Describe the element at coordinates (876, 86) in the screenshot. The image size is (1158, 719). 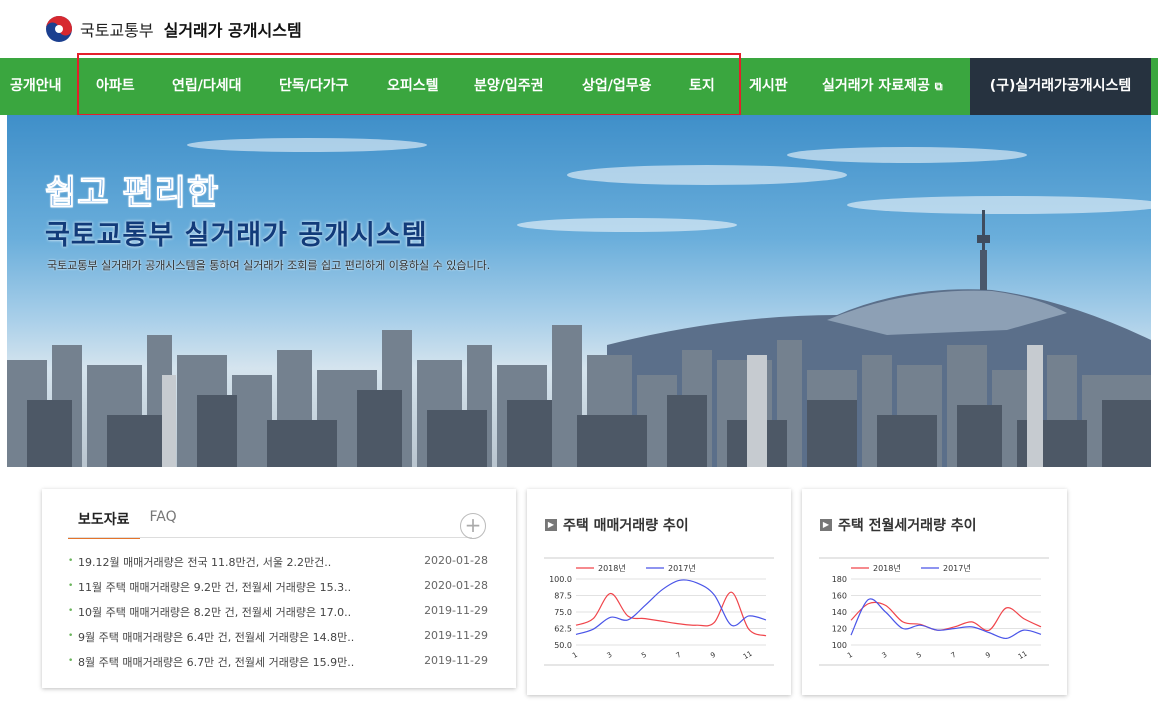
I see `nav-item-data-provision-label: 실거래가 자료제공` at that location.